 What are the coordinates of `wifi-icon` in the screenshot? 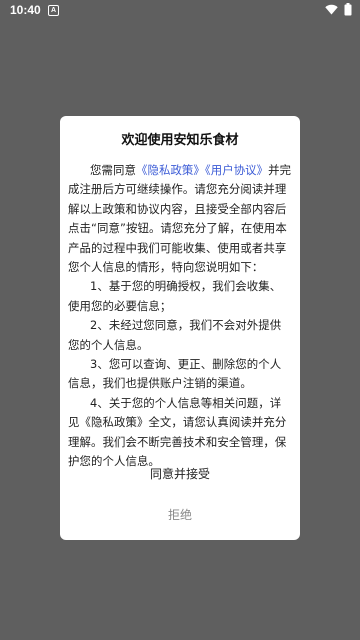 It's located at (331, 11).